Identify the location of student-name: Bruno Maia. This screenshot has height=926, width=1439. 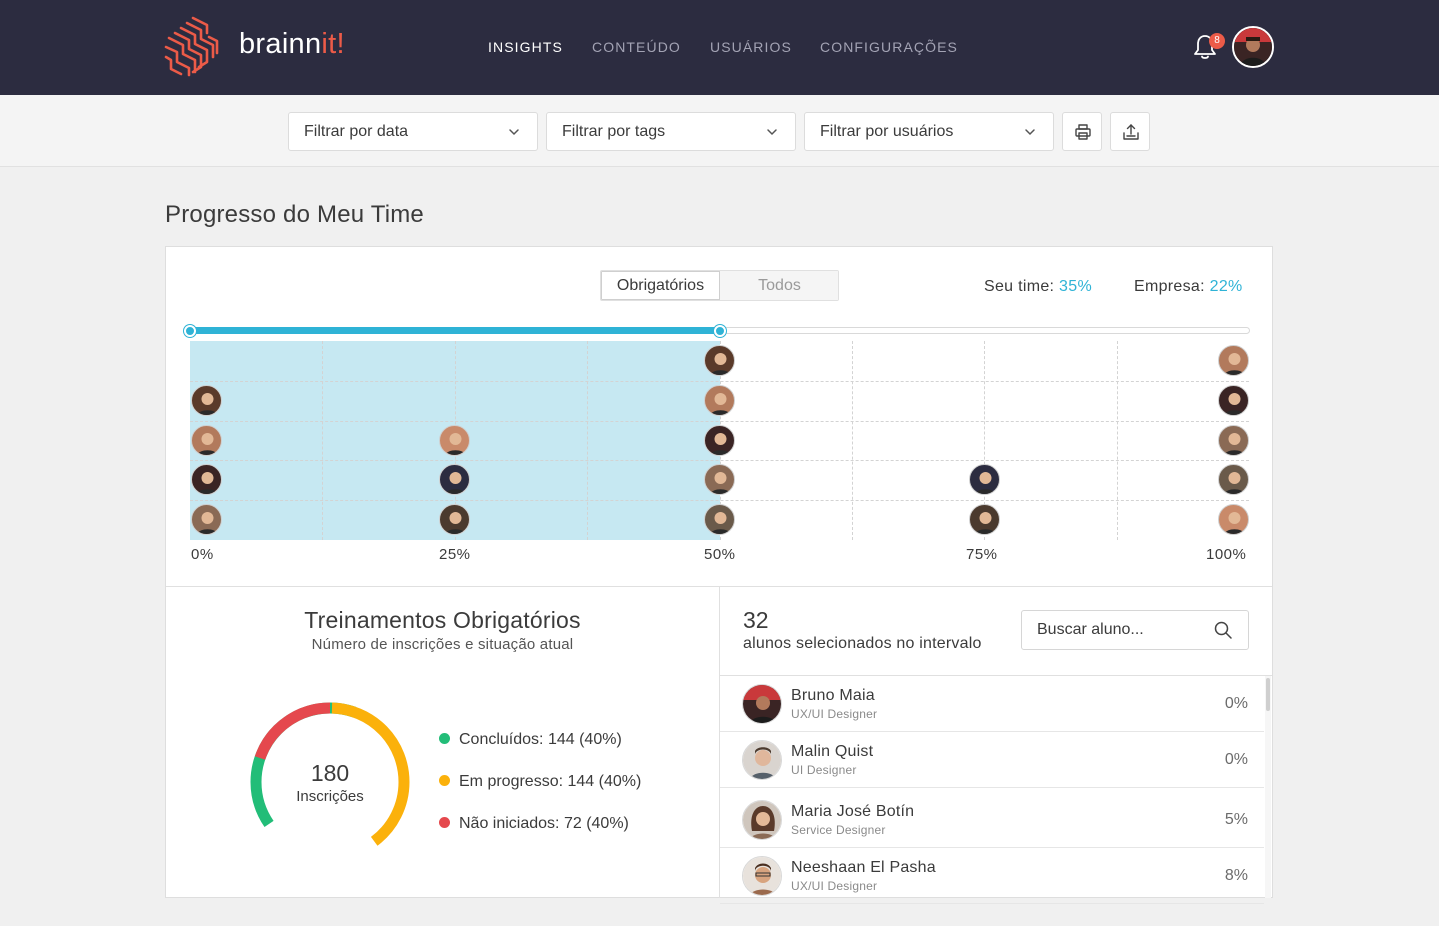
(833, 695).